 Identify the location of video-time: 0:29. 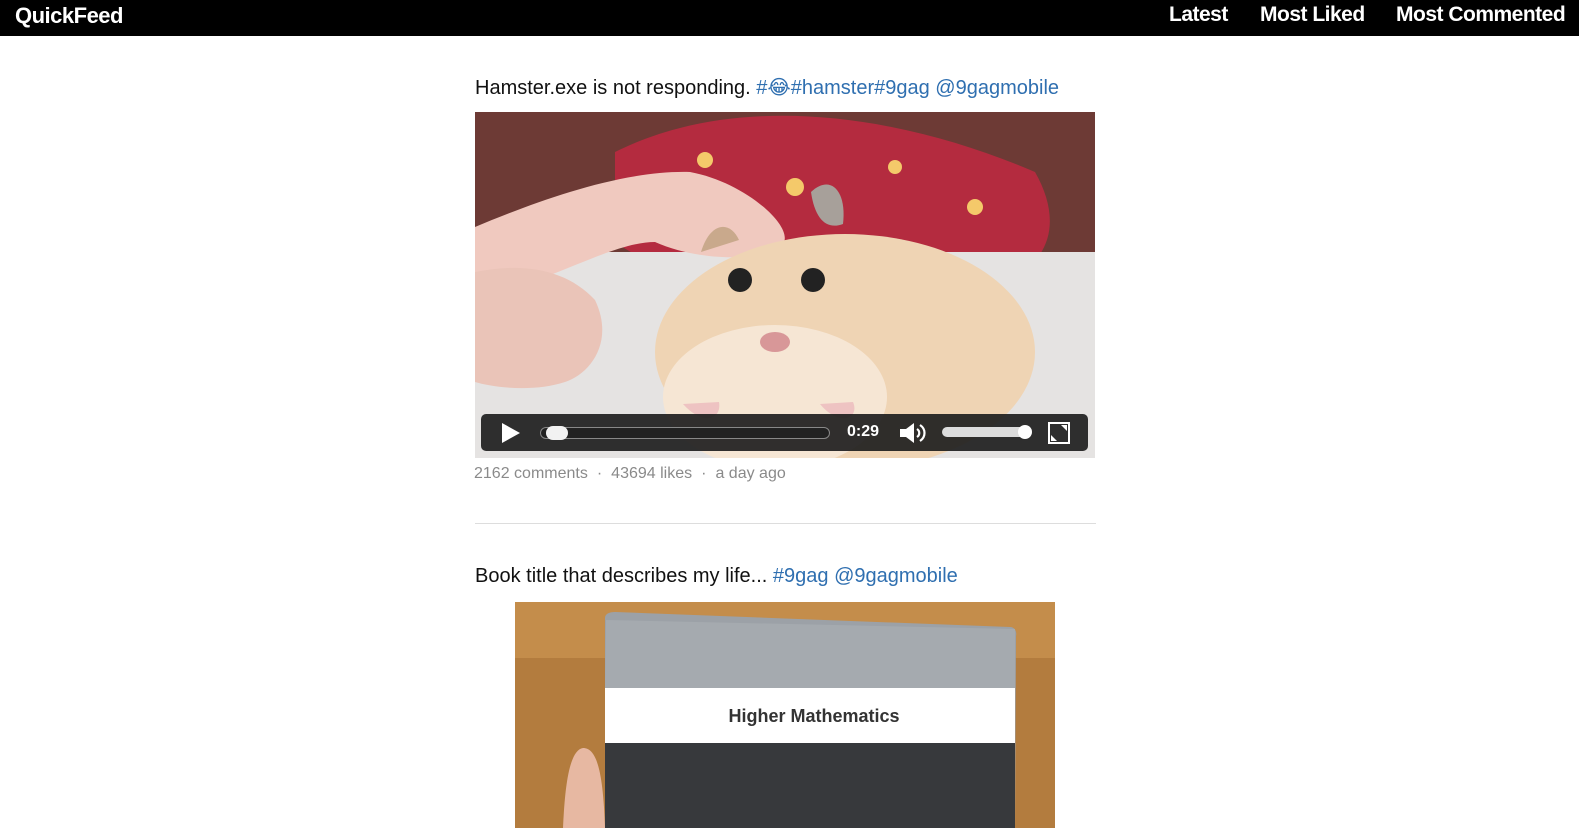
(863, 431).